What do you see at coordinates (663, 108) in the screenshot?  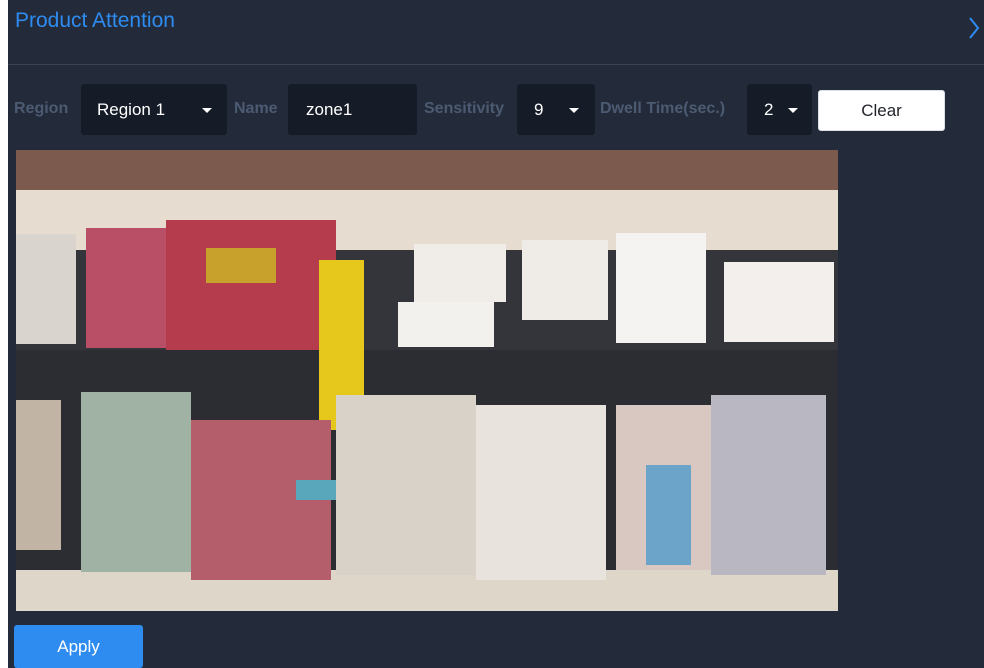 I see `dwell-time-label: Dwell Time(sec.)` at bounding box center [663, 108].